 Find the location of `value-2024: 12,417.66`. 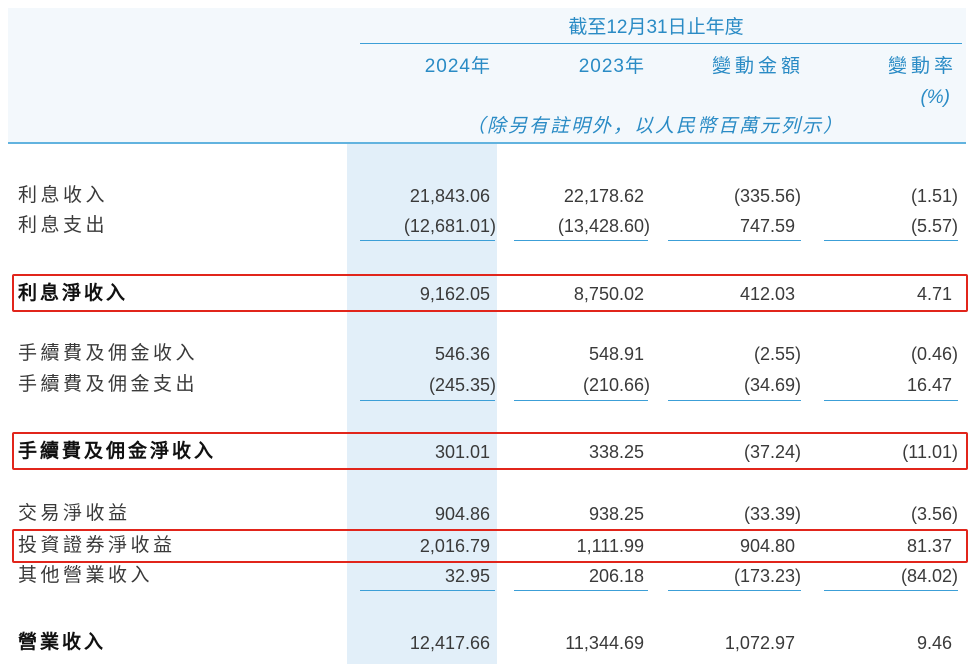

value-2024: 12,417.66 is located at coordinates (449, 643).